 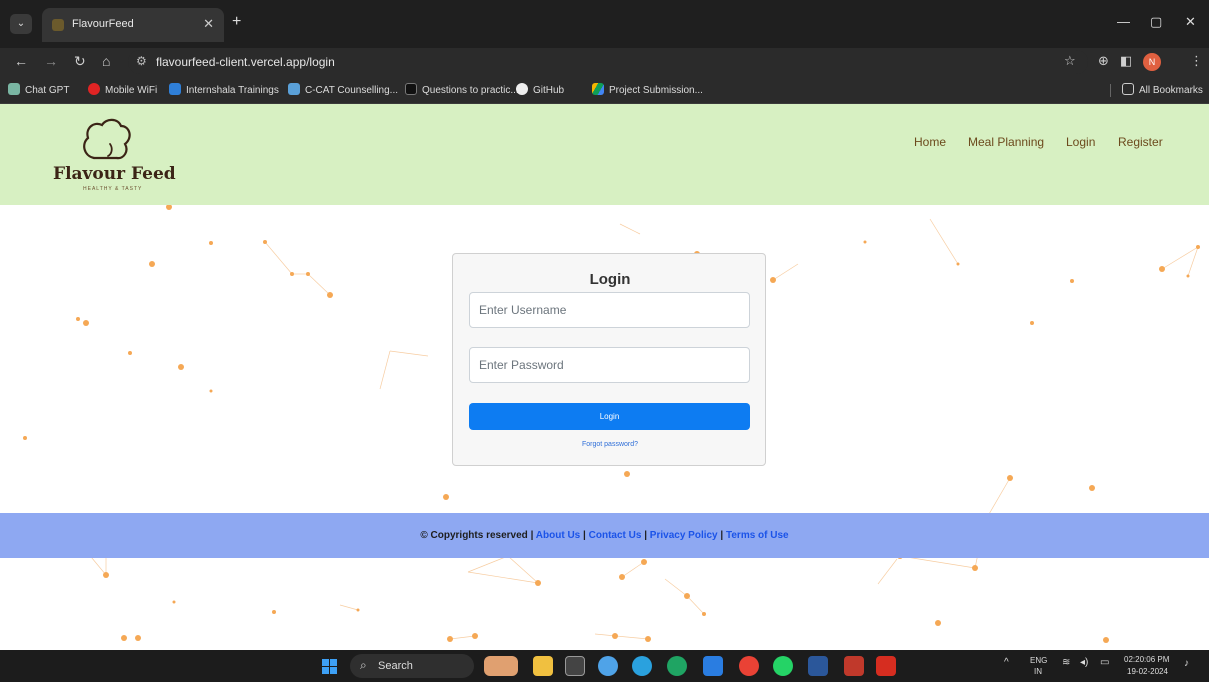 What do you see at coordinates (501, 666) in the screenshot?
I see `widgets-icon` at bounding box center [501, 666].